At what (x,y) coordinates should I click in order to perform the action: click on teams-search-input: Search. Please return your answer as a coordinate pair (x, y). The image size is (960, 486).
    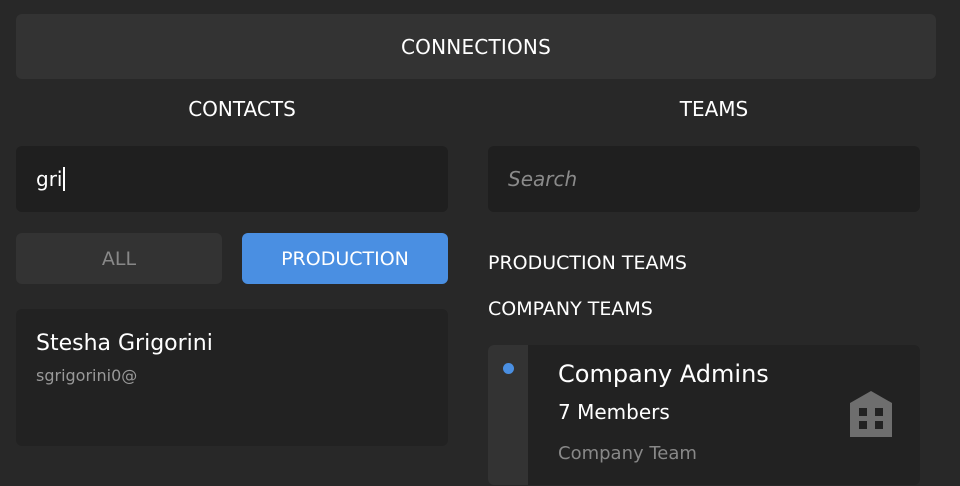
    Looking at the image, I should click on (704, 179).